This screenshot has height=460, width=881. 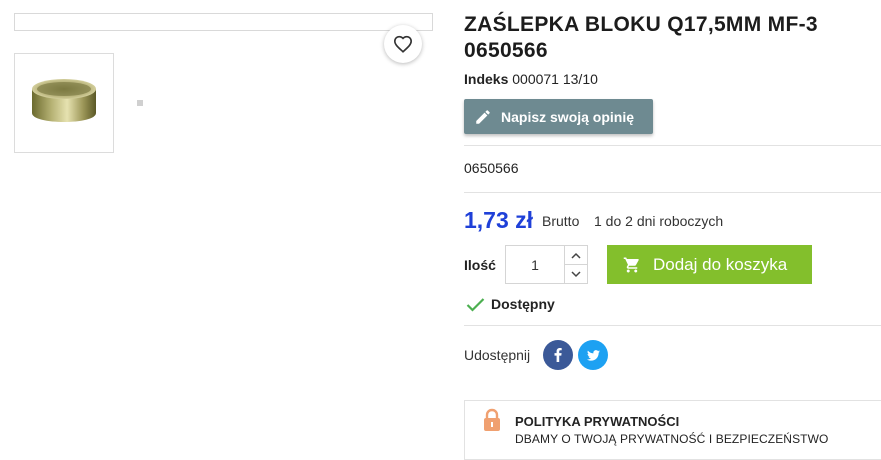 I want to click on gallery-indicator, so click(x=140, y=103).